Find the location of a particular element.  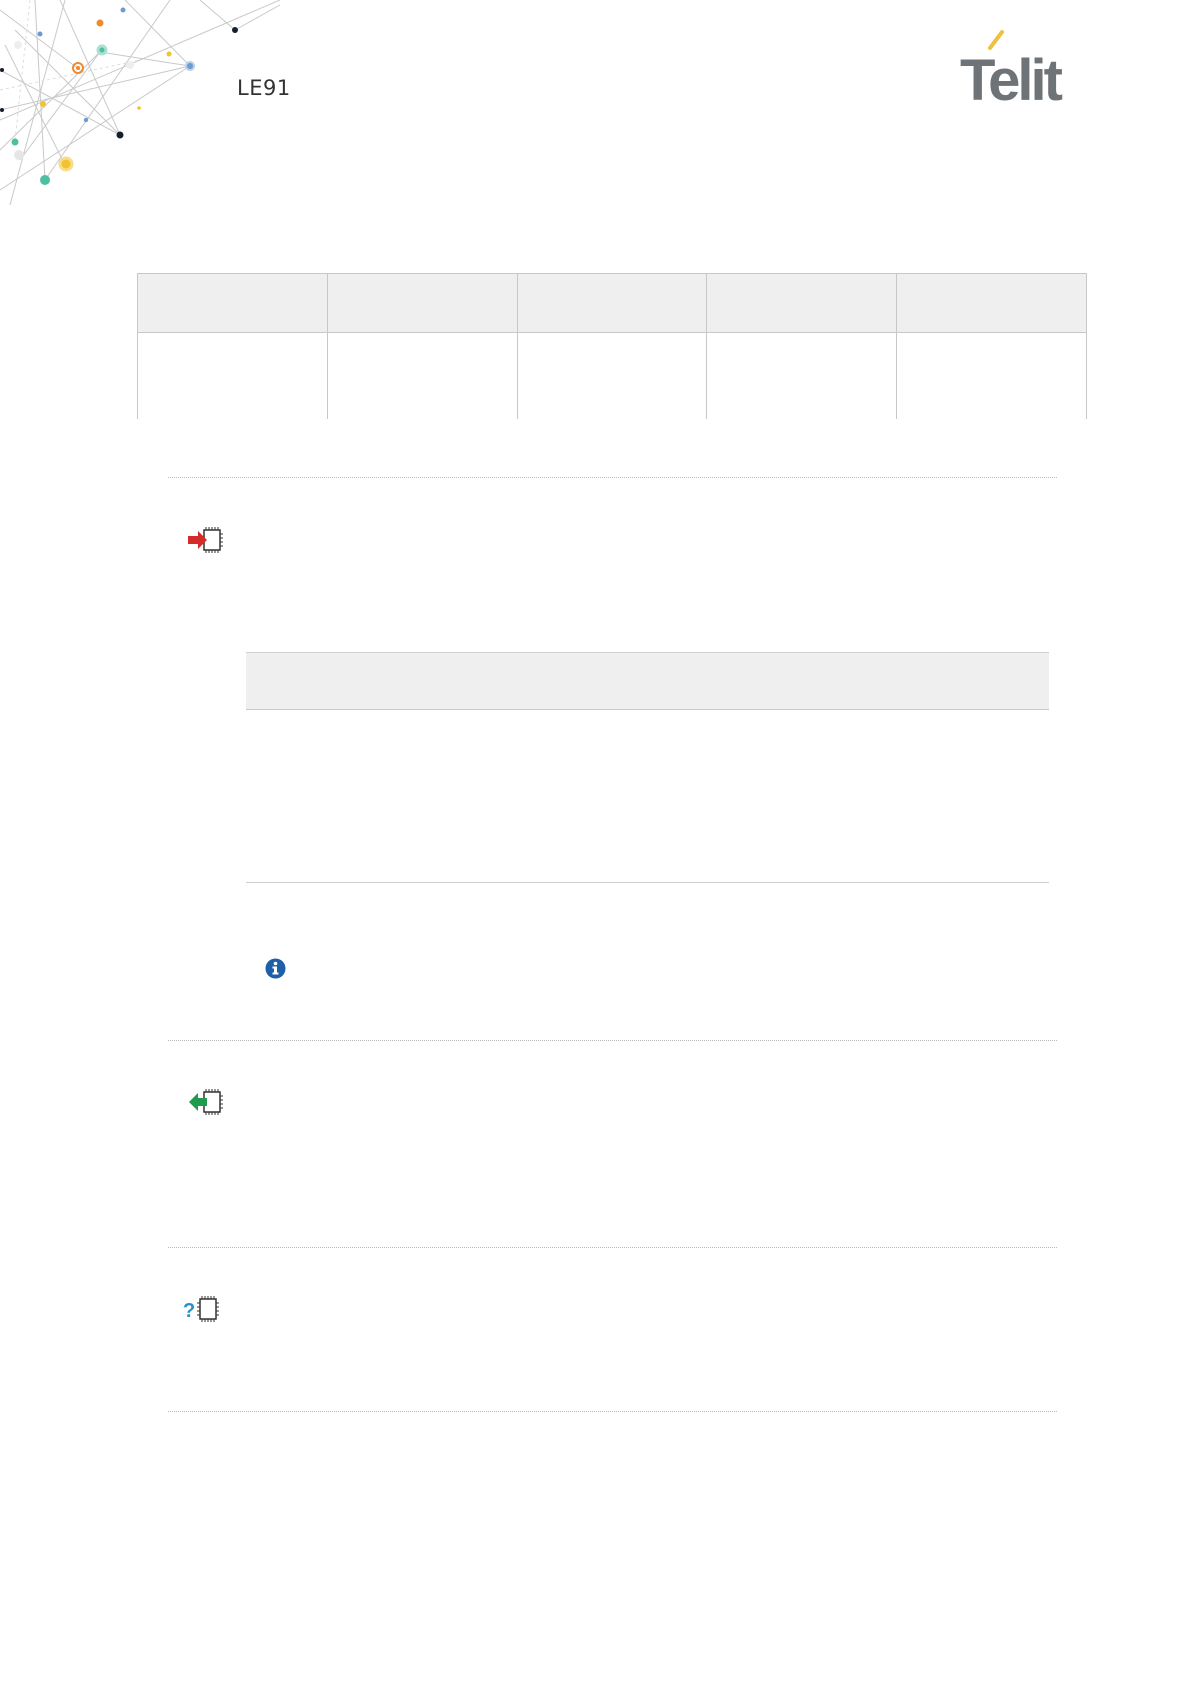

telit-logo: Telit is located at coordinates (1013, 67).